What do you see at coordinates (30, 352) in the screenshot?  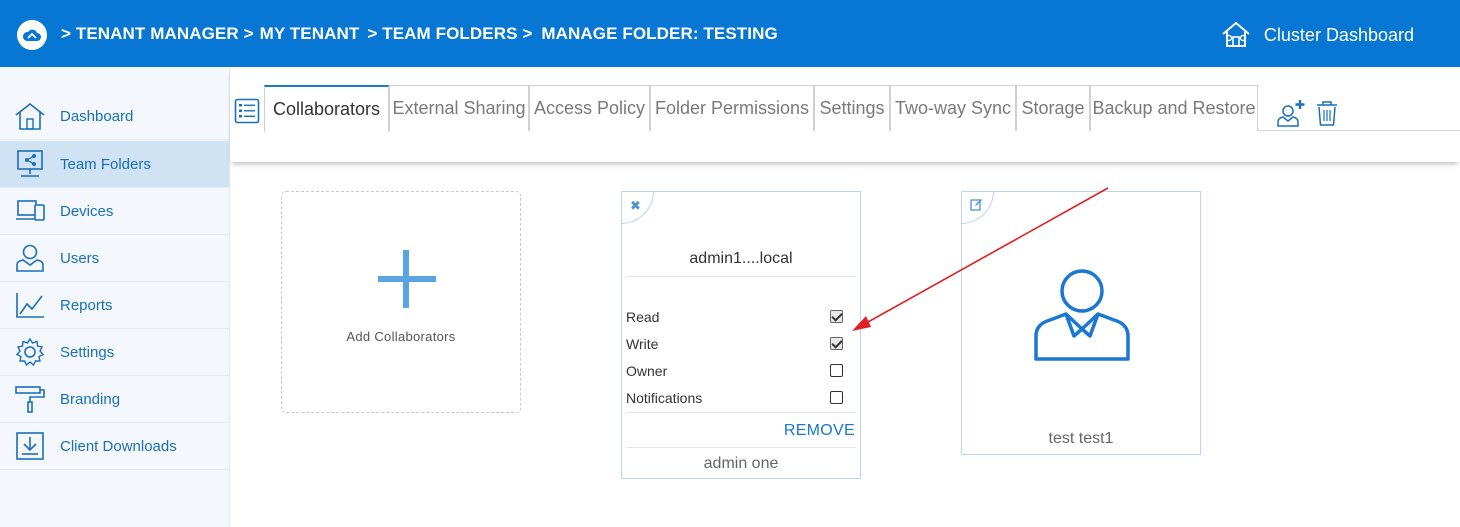 I see `gear-icon` at bounding box center [30, 352].